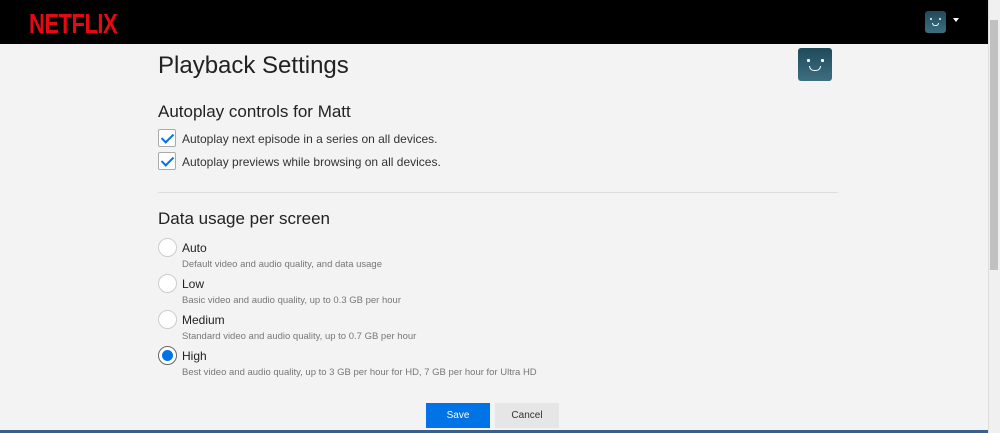 Image resolution: width=1000 pixels, height=433 pixels. Describe the element at coordinates (494, 22) in the screenshot. I see `top-nav: NETFLIX` at that location.